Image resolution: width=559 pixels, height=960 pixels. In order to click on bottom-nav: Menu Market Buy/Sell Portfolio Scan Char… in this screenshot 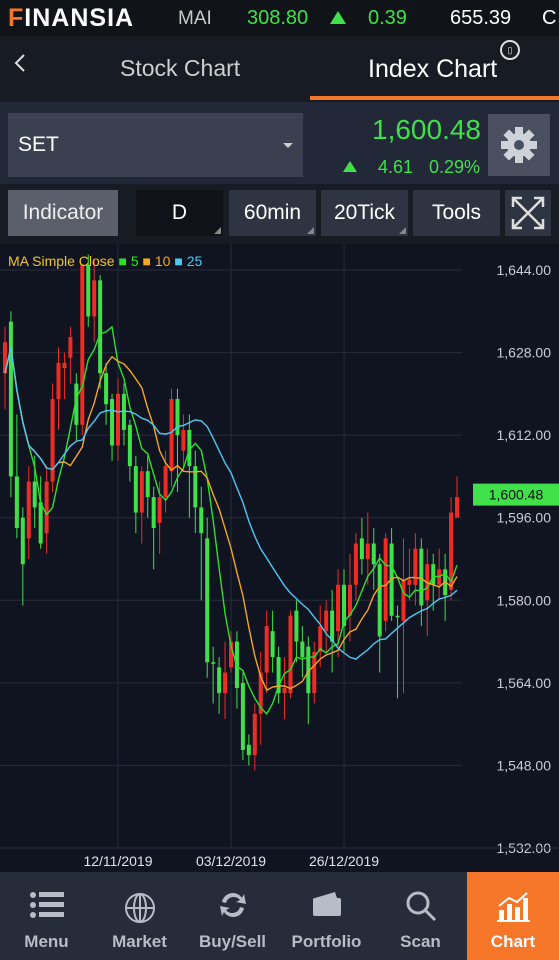, I will do `click(279, 916)`.